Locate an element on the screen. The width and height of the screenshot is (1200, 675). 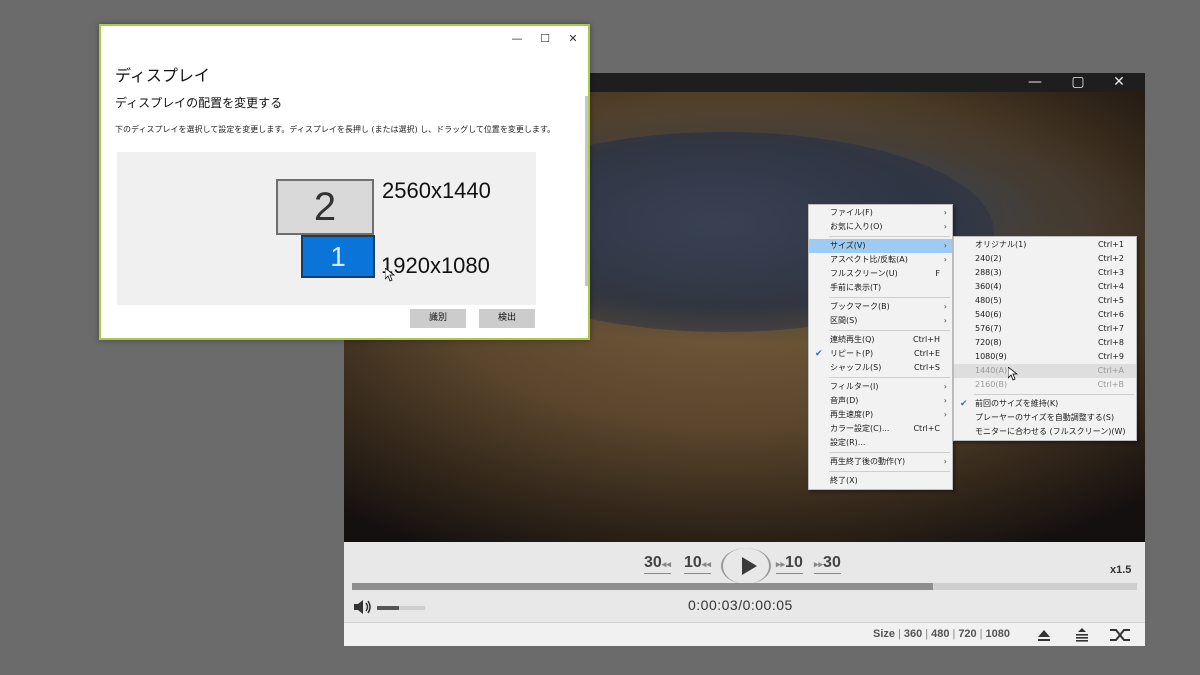
skip-fwd-30-label: 30 is located at coordinates (832, 562).